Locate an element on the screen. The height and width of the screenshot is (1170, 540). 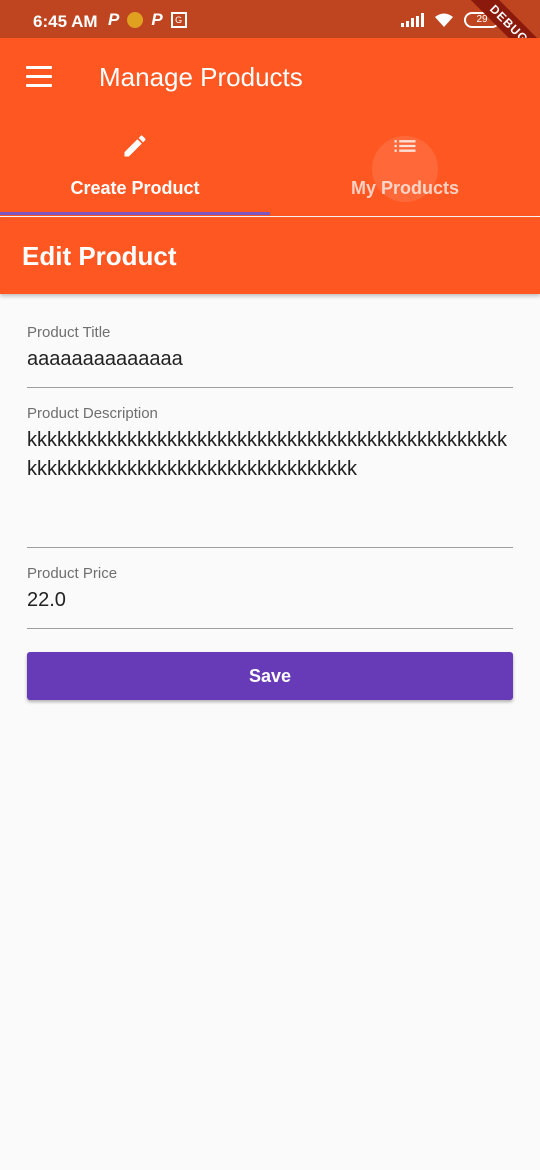
tab-label: Create Product is located at coordinates (135, 188).